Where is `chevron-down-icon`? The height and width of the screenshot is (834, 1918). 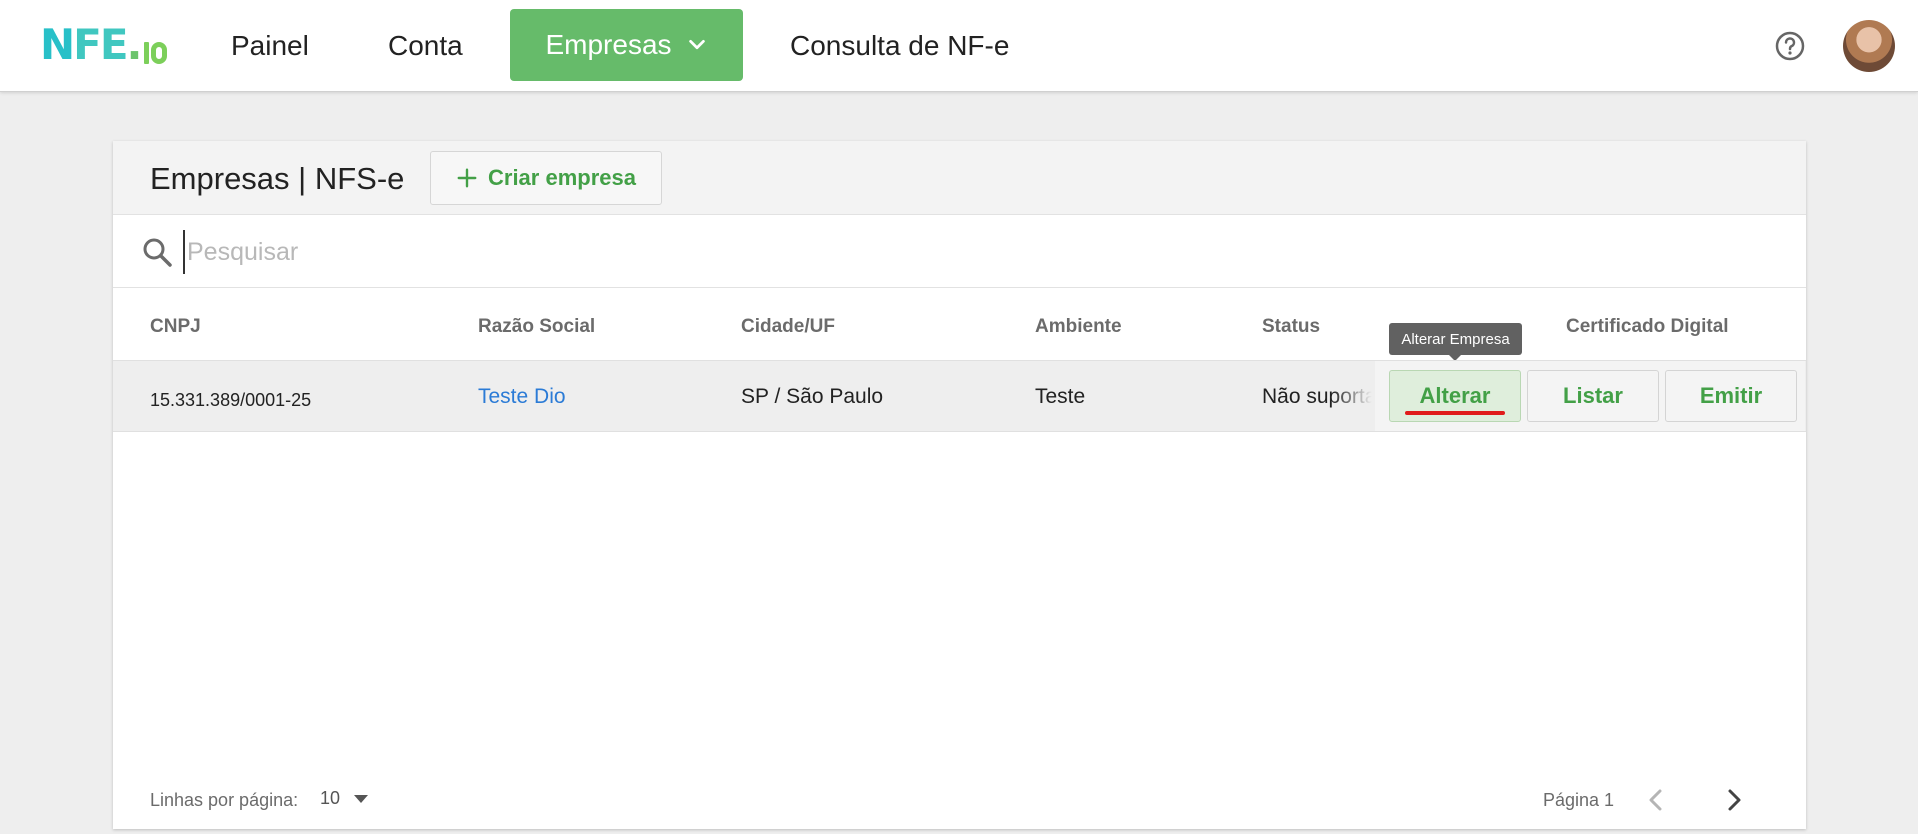 chevron-down-icon is located at coordinates (696, 44).